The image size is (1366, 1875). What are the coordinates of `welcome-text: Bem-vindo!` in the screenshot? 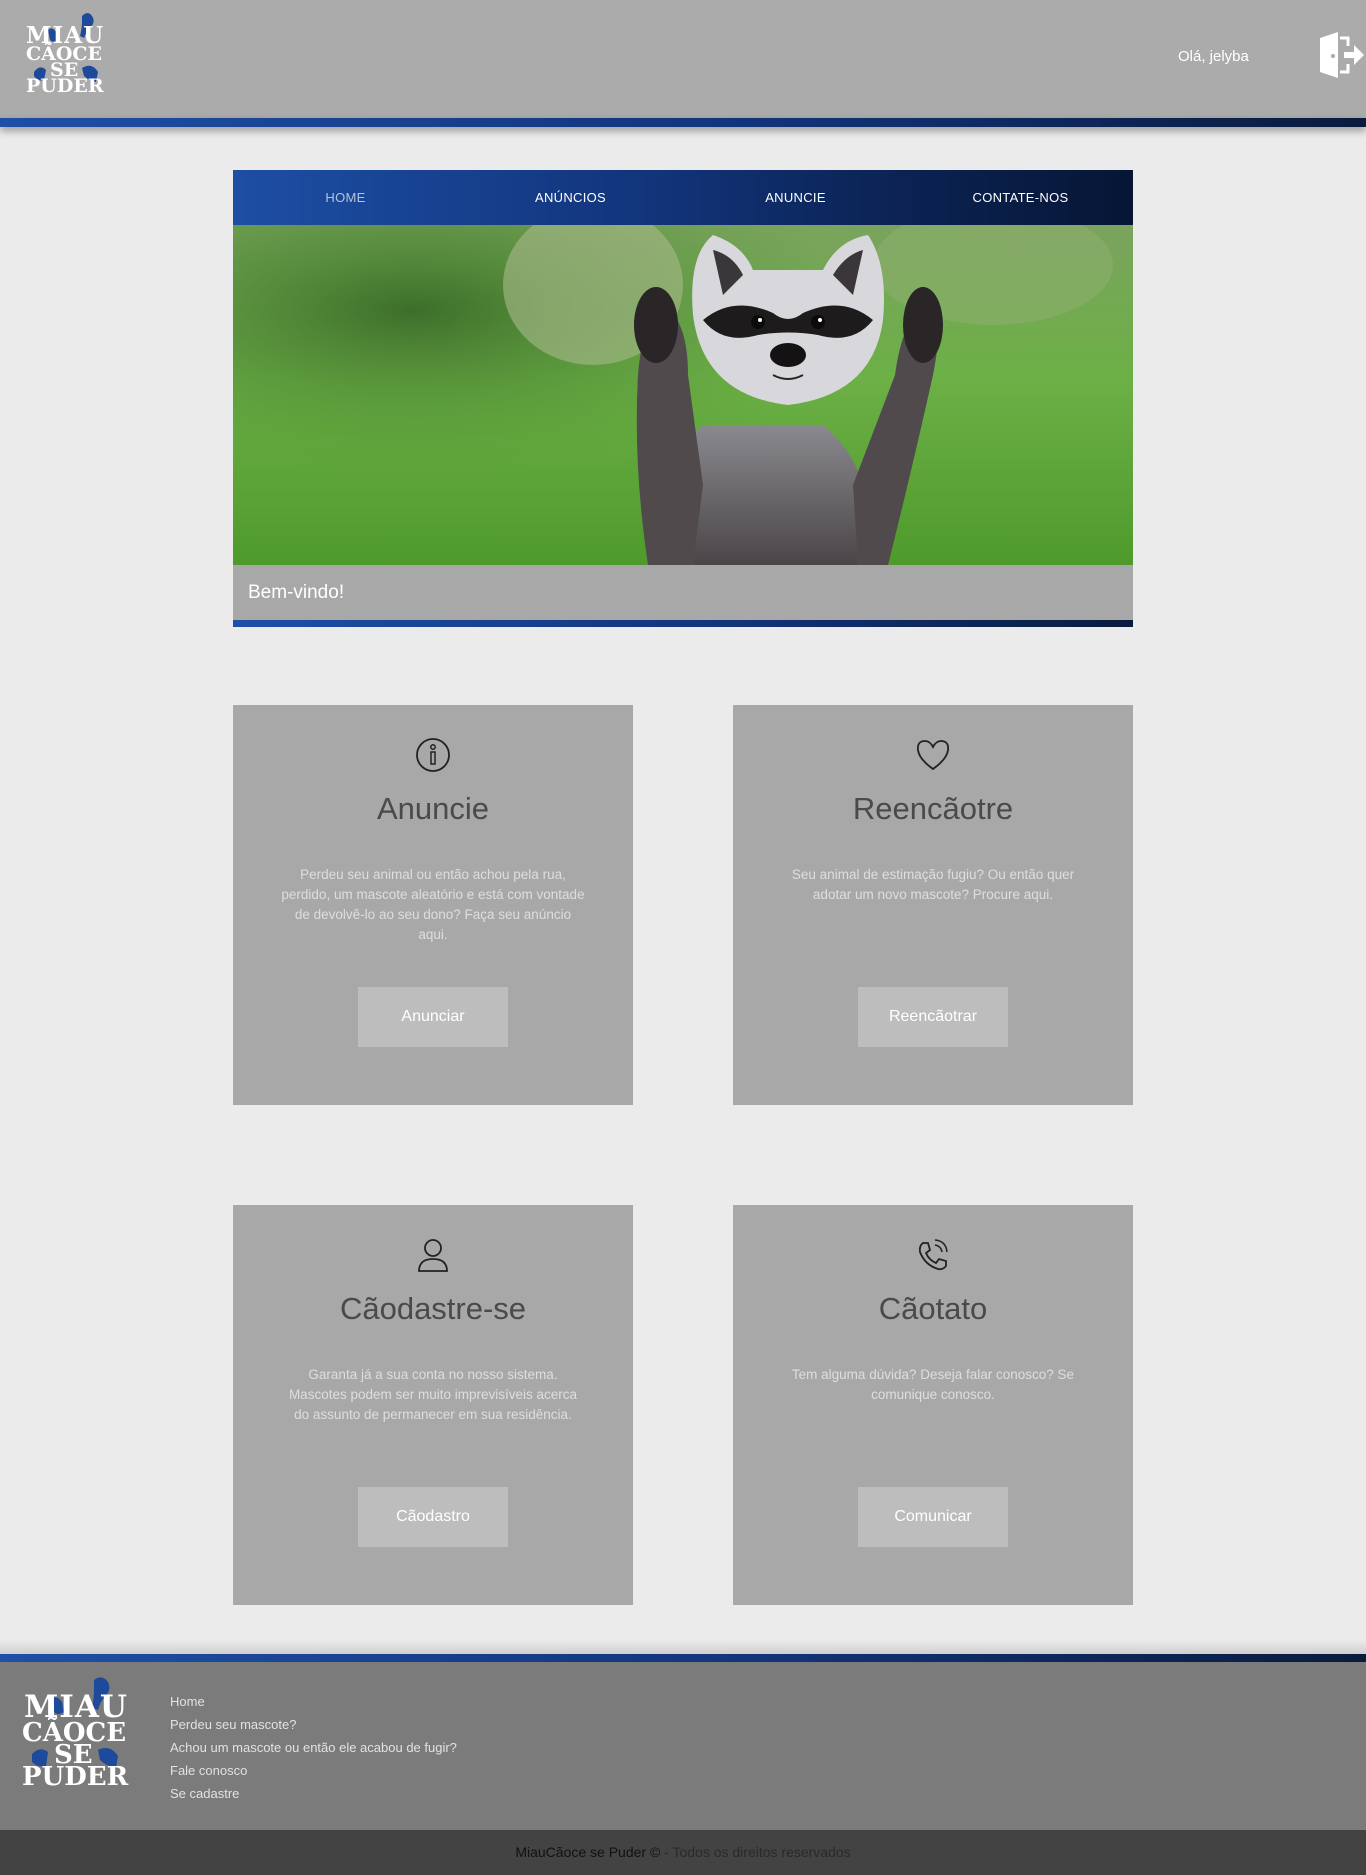 It's located at (296, 592).